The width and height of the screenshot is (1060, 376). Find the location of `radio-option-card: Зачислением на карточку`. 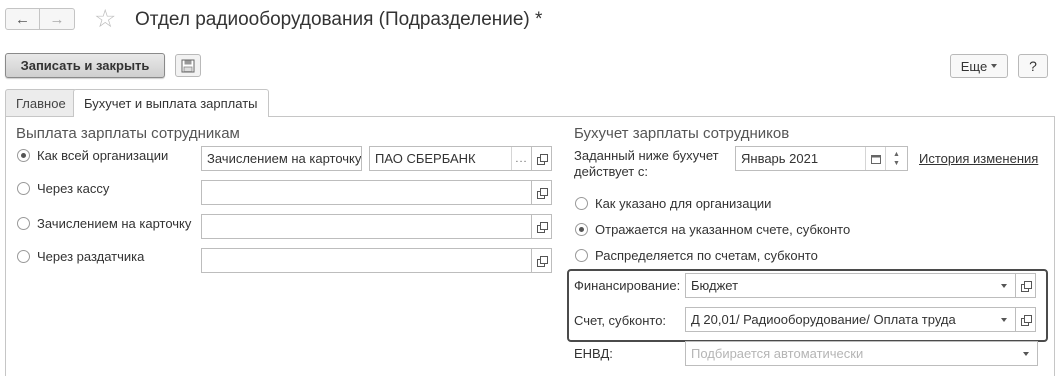

radio-option-card: Зачислением на карточку is located at coordinates (104, 223).